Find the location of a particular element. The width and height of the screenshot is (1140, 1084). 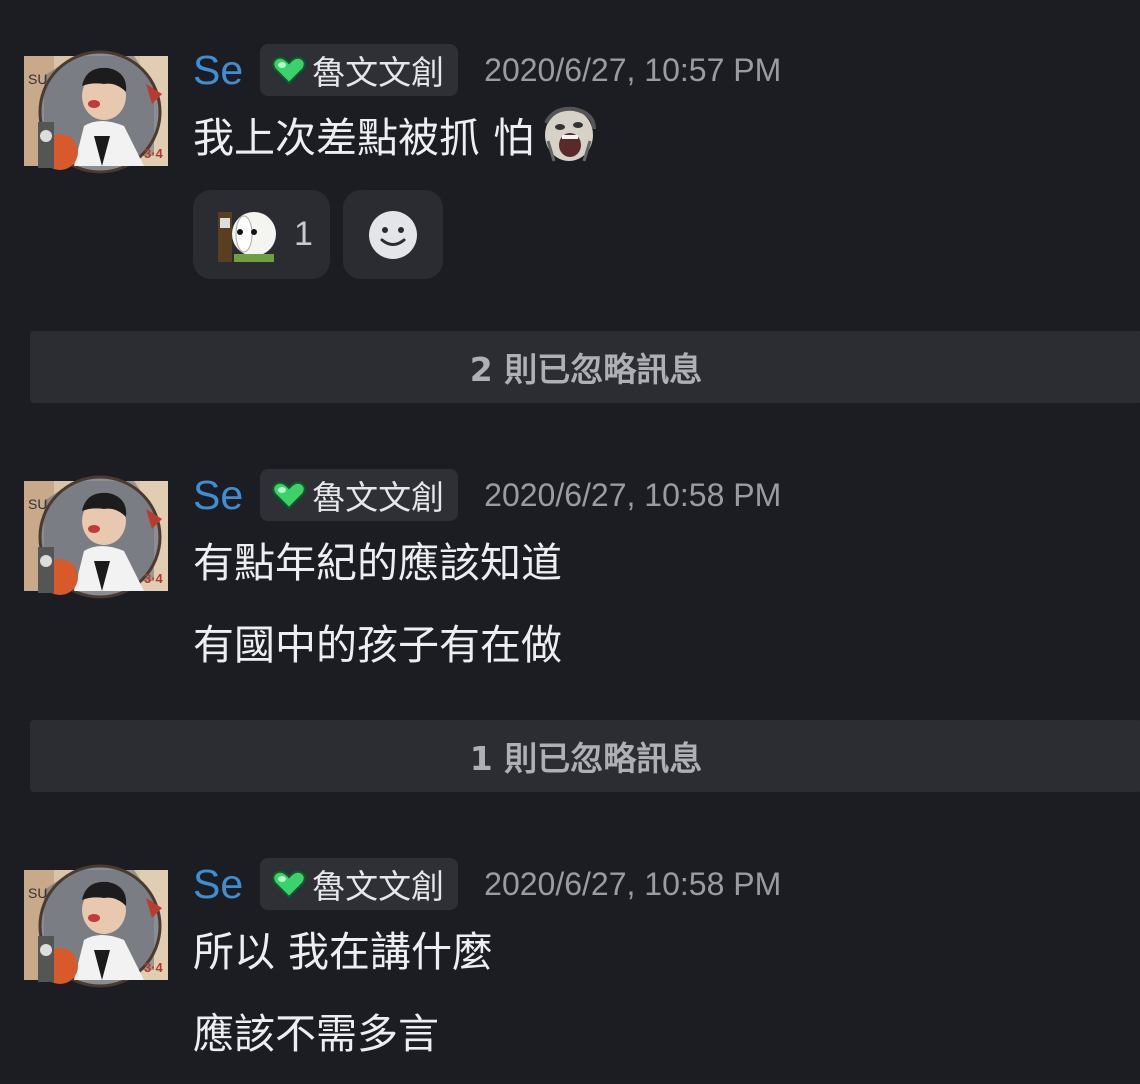

message-line: 應該不需多言 is located at coordinates (316, 1030).